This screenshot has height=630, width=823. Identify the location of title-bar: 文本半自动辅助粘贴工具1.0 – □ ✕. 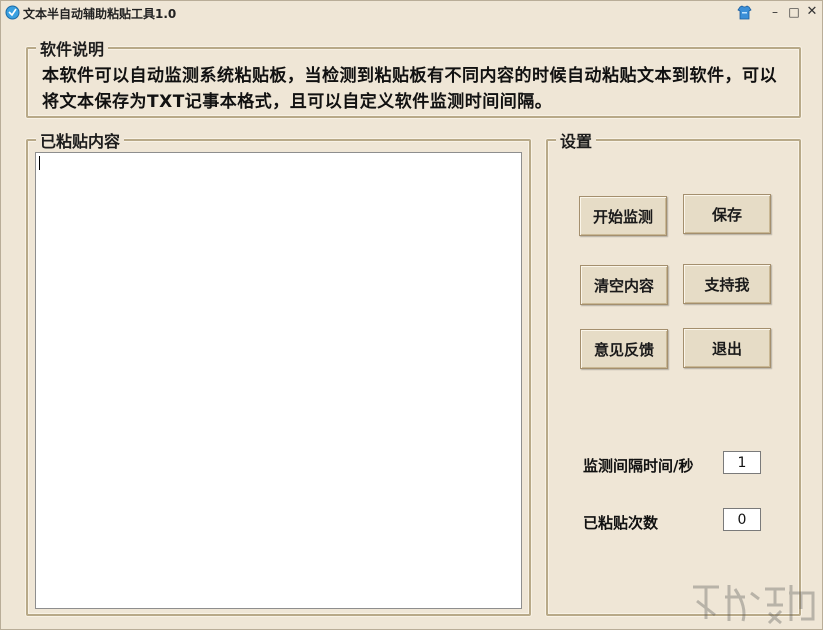
(411, 13).